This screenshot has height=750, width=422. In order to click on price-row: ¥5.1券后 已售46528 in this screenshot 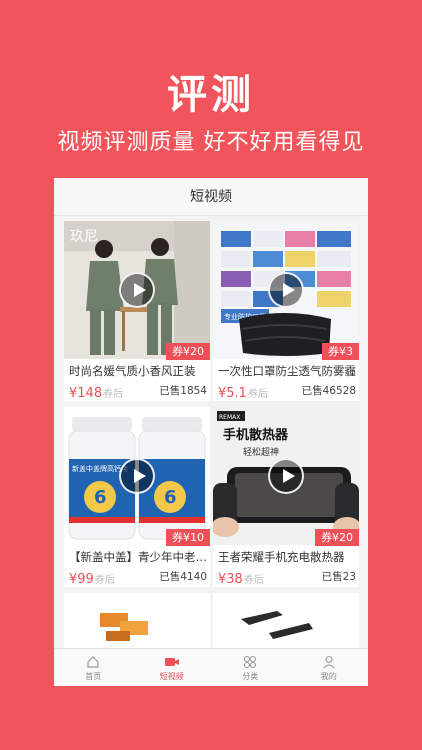, I will do `click(287, 391)`.